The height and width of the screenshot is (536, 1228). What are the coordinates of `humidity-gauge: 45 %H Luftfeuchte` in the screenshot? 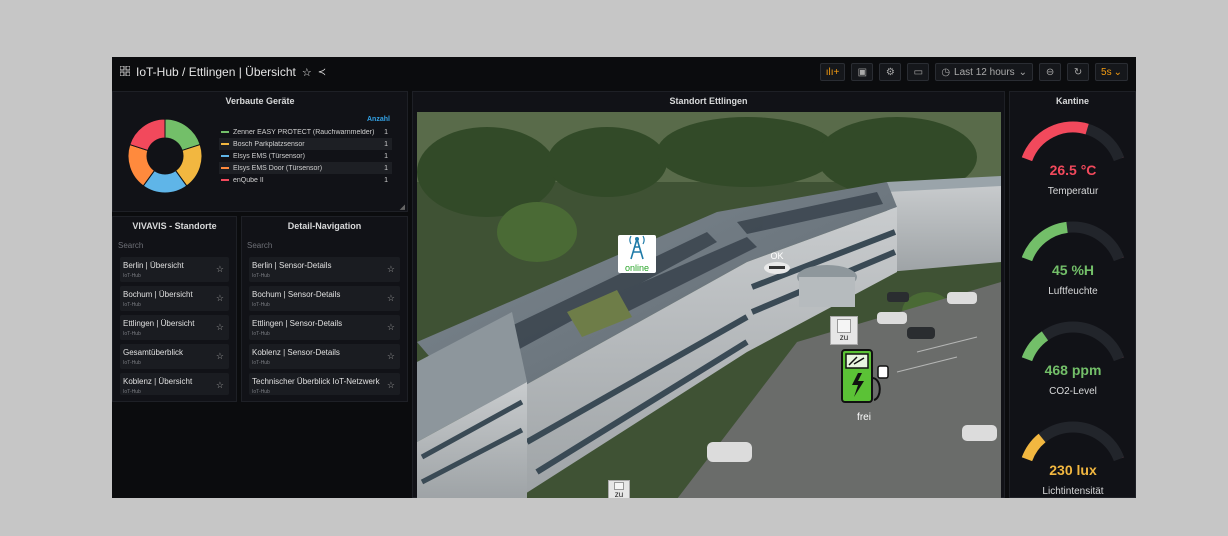 It's located at (1073, 263).